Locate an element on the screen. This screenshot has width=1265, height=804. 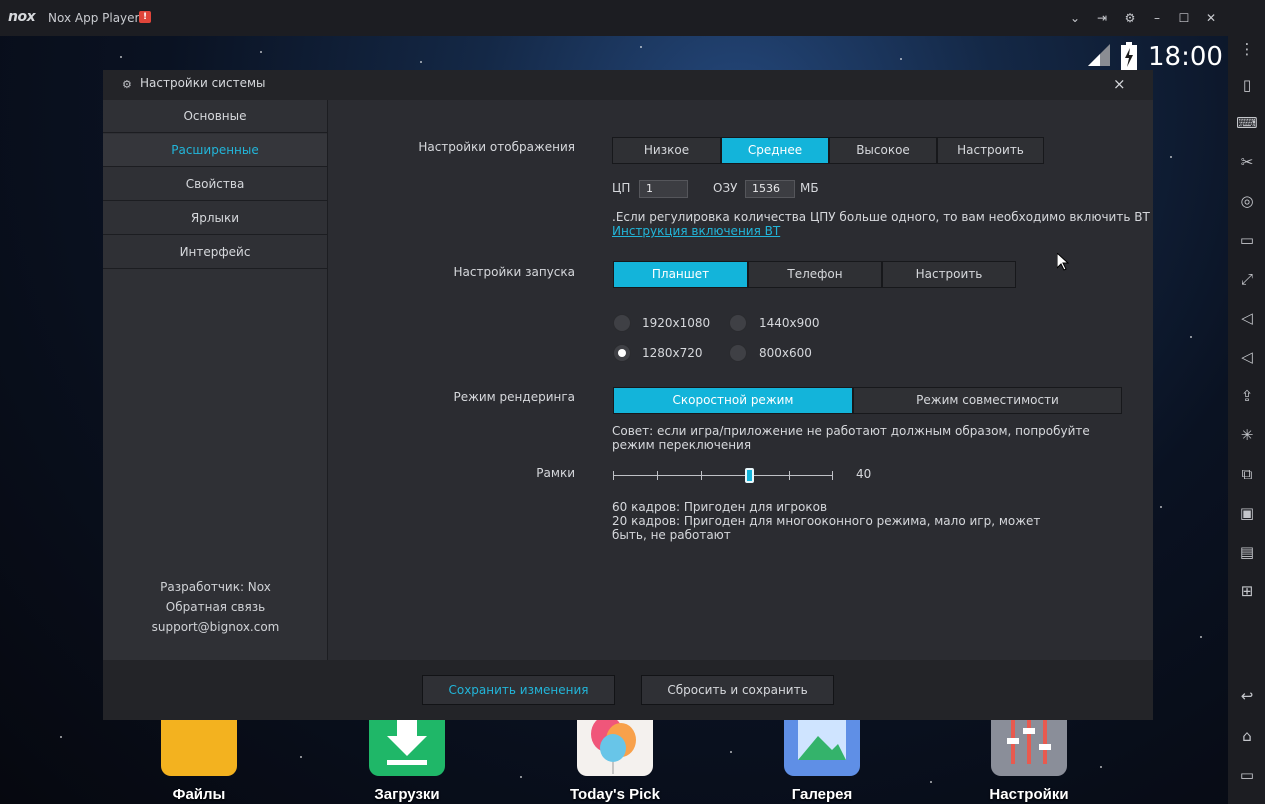
app-files: Файлы is located at coordinates (199, 761).